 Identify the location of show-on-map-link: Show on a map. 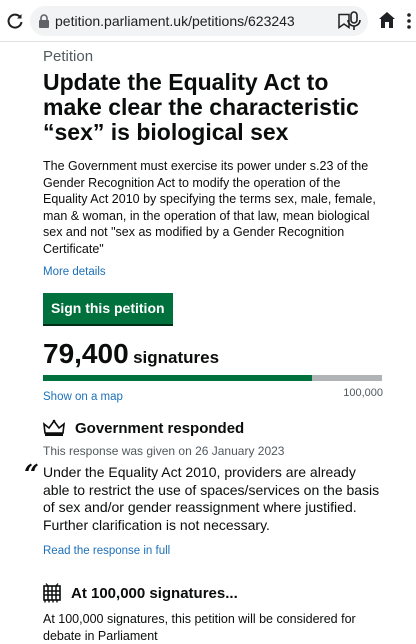
(83, 397).